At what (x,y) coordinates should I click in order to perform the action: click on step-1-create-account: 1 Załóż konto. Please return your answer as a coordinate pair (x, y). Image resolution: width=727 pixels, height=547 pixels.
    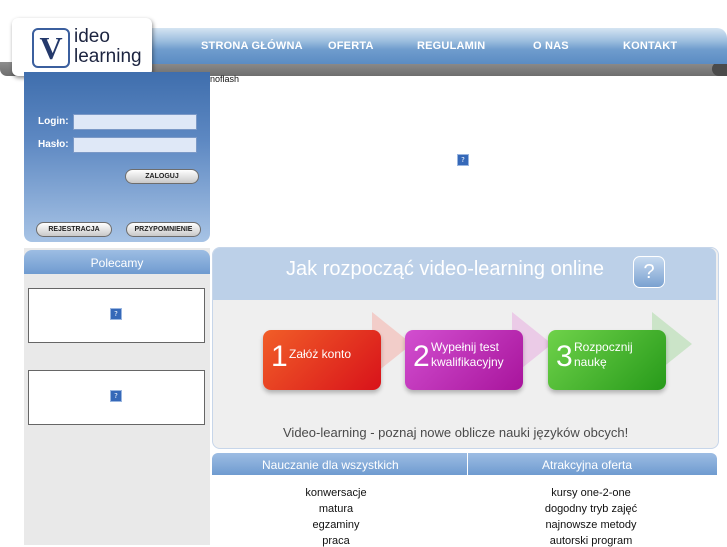
    Looking at the image, I should click on (322, 360).